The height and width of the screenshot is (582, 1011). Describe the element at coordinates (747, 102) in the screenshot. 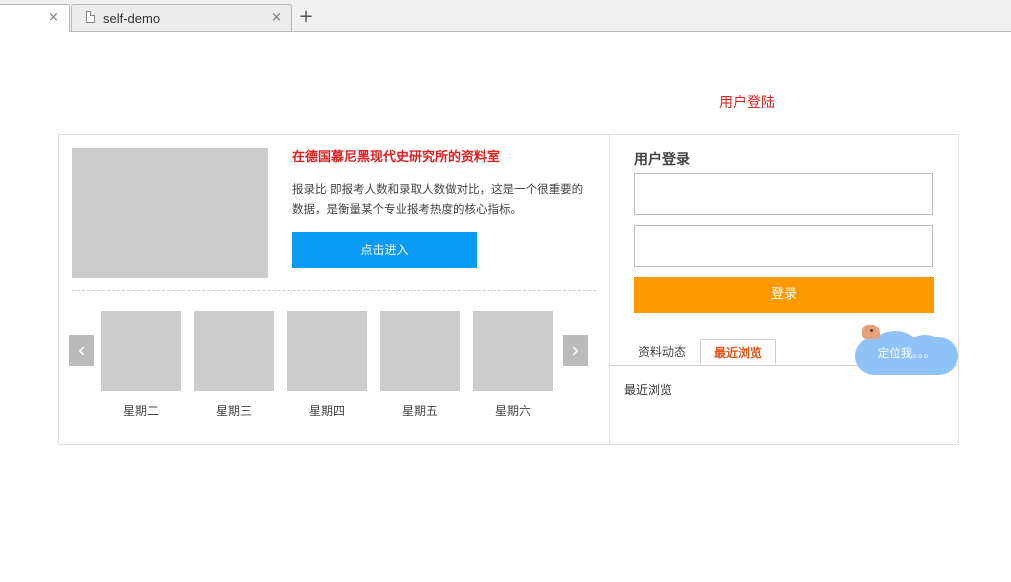

I see `header-login-link: 用户登陆` at that location.